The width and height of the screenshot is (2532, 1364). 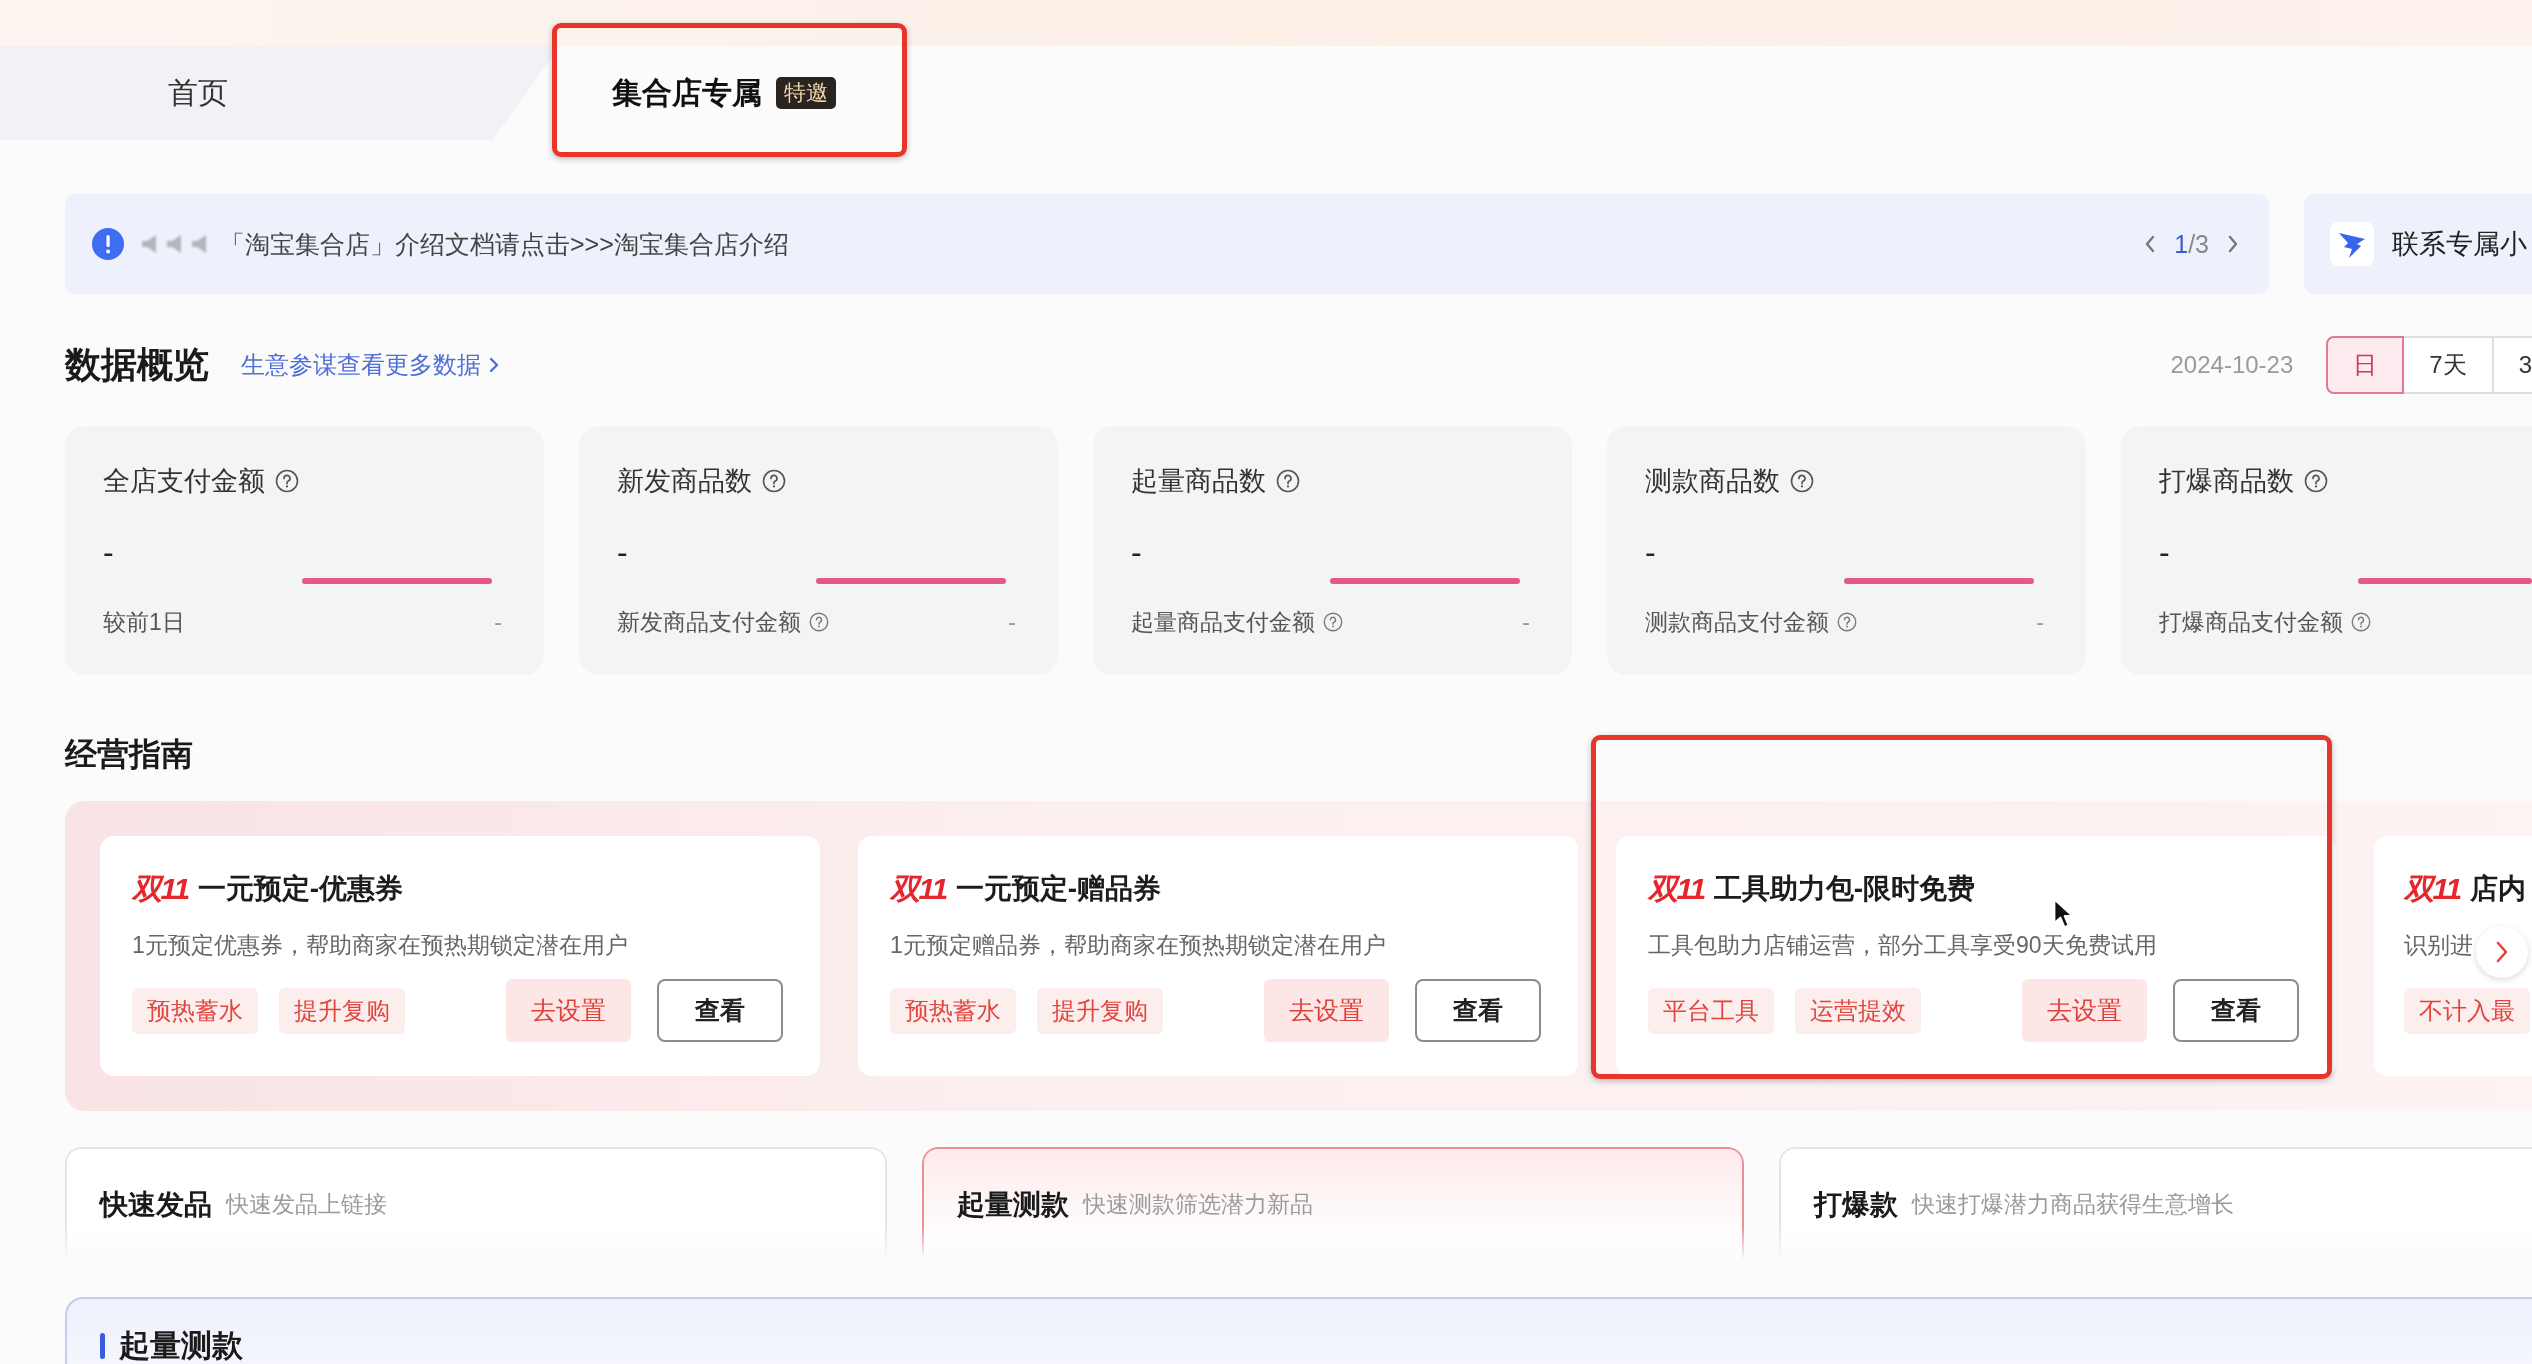 What do you see at coordinates (137, 365) in the screenshot?
I see `section-title: 数据概览` at bounding box center [137, 365].